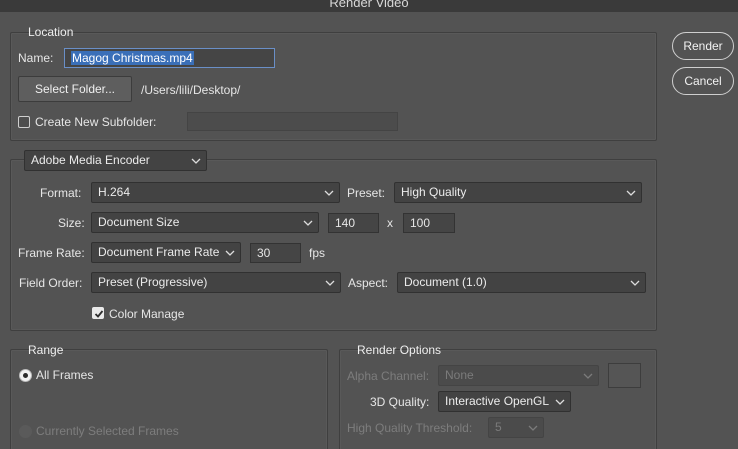  I want to click on window-titlebar: Render Video, so click(369, 6).